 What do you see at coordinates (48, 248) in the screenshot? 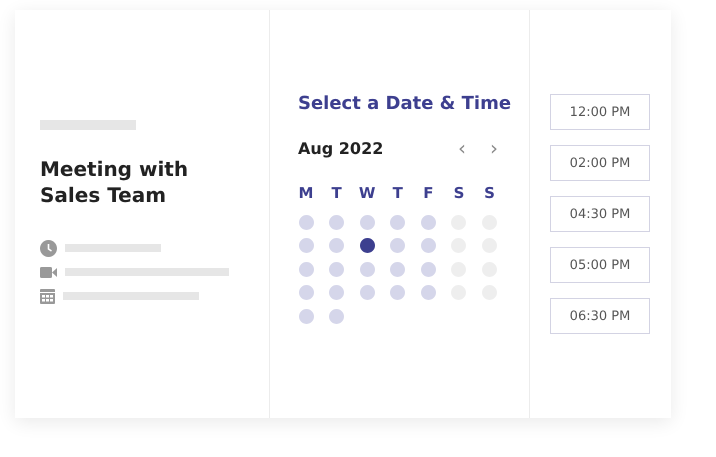
I see `clock-icon` at bounding box center [48, 248].